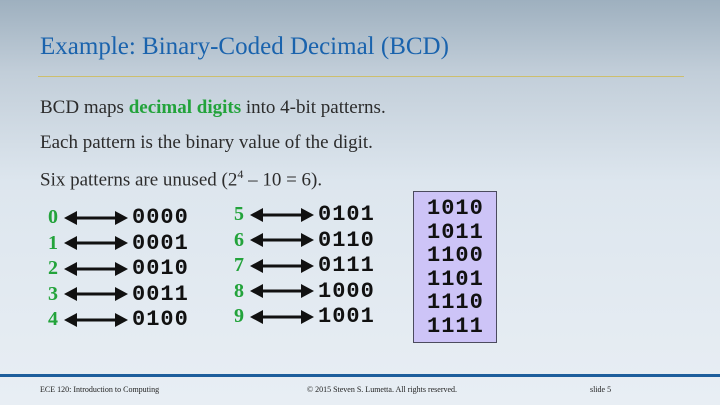 The image size is (720, 405). I want to click on mapping-row: 5 0101, so click(304, 214).